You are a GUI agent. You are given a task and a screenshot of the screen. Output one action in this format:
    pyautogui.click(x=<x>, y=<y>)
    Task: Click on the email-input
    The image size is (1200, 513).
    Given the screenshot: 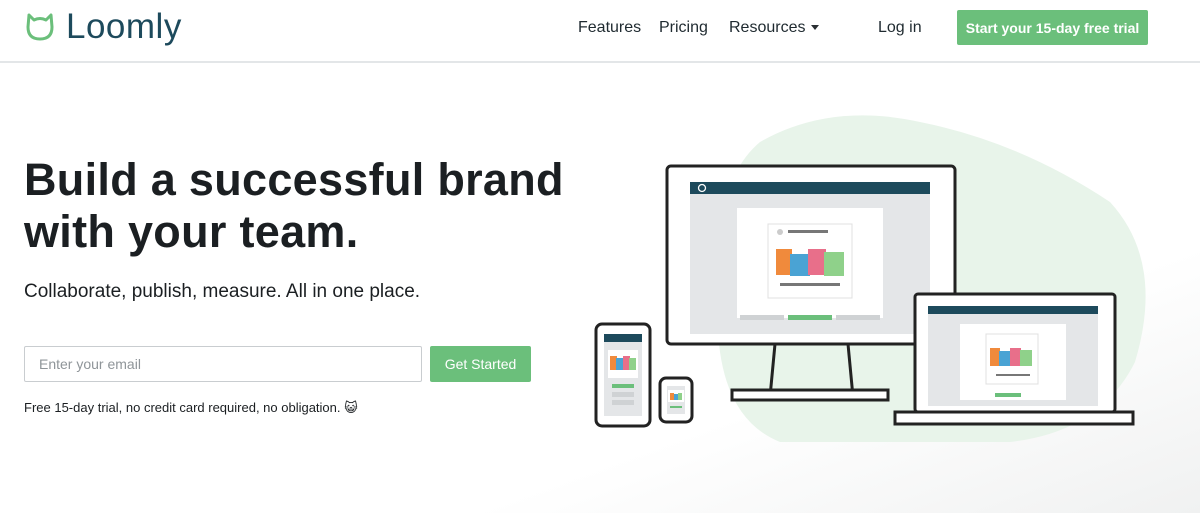 What is the action you would take?
    pyautogui.click(x=223, y=364)
    